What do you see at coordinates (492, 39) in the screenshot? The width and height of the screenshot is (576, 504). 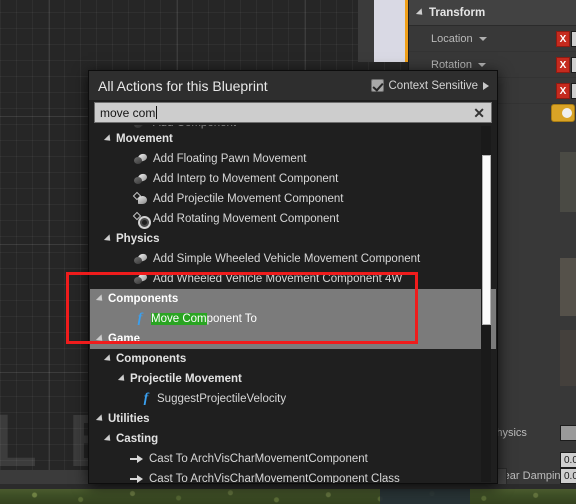 I see `details-row-location: Location` at bounding box center [492, 39].